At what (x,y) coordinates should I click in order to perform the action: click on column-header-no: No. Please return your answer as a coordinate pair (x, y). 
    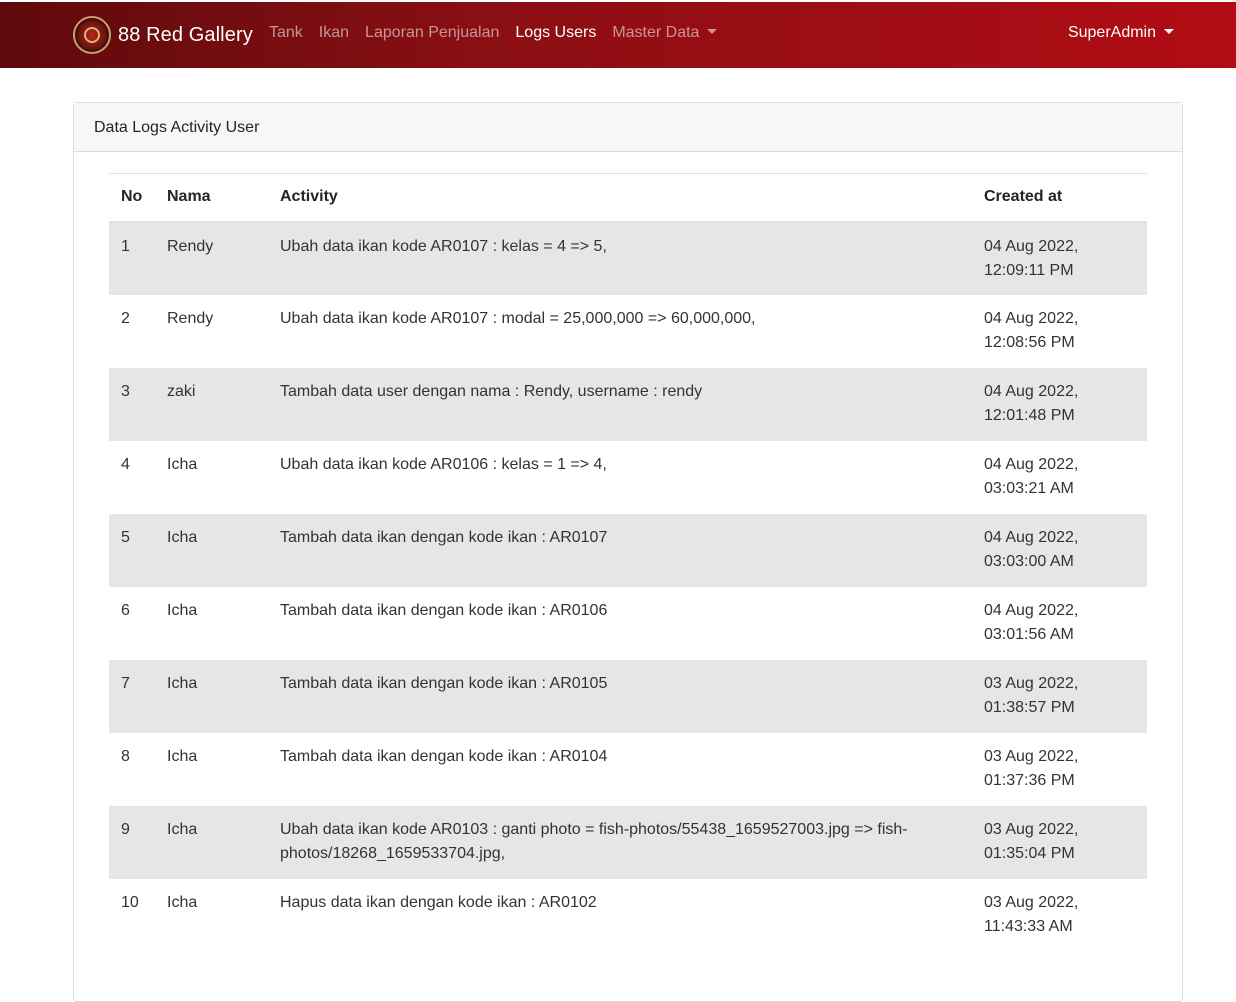
    Looking at the image, I should click on (132, 198).